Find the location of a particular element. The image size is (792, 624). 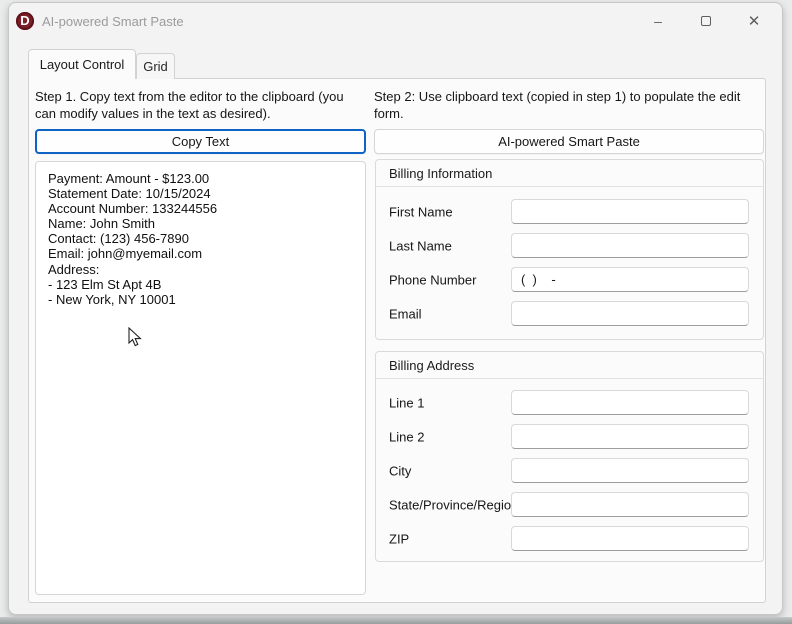

field-state: State/Province/Region is located at coordinates (569, 505).